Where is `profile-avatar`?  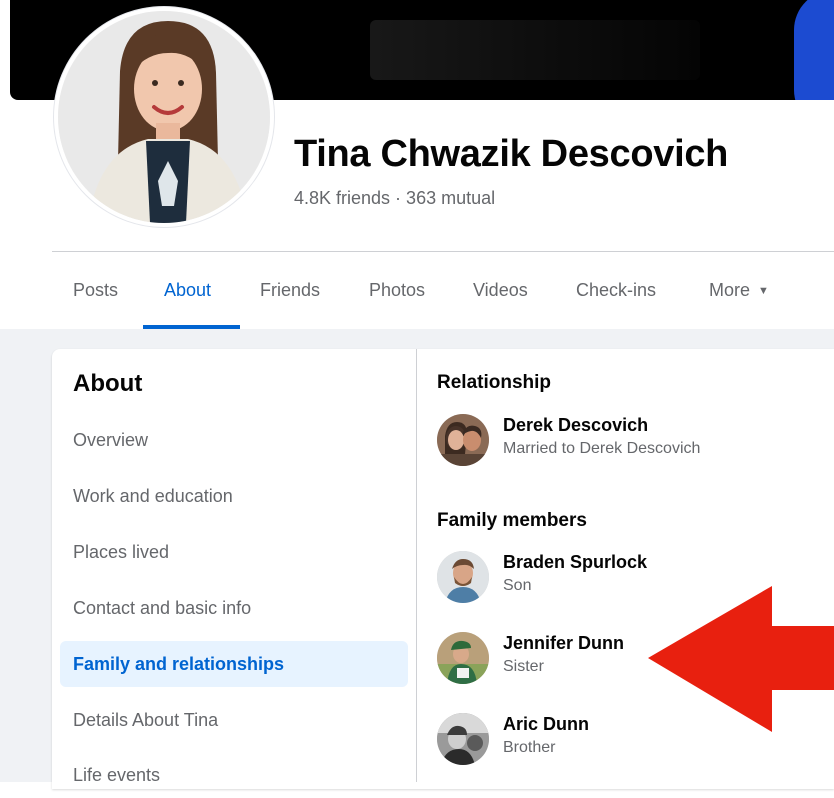 profile-avatar is located at coordinates (164, 117).